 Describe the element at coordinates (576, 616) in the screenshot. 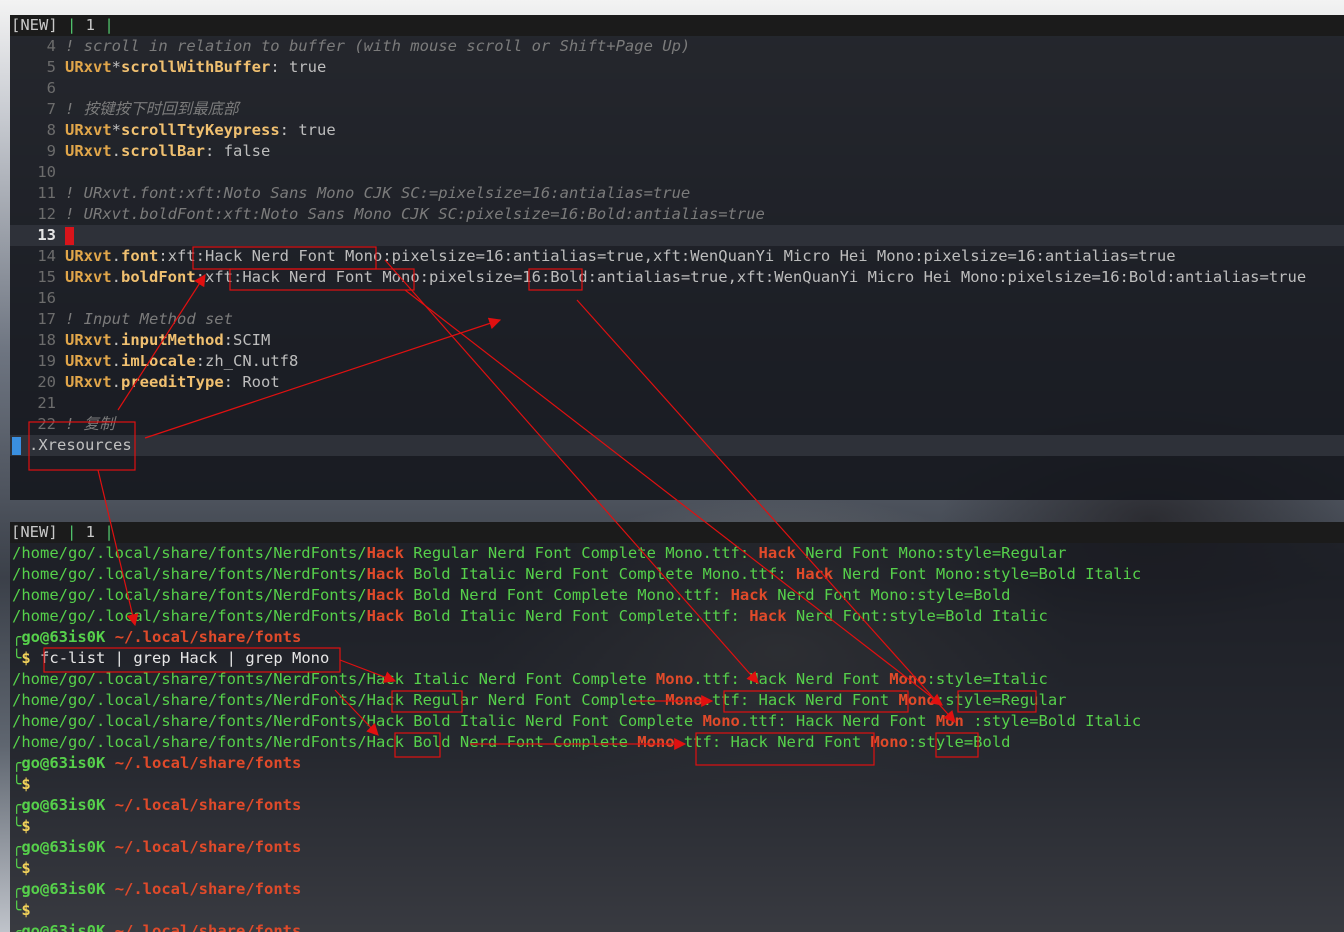

I see `output-token: Bold Italic Nerd Font Complete.ttf:` at that location.